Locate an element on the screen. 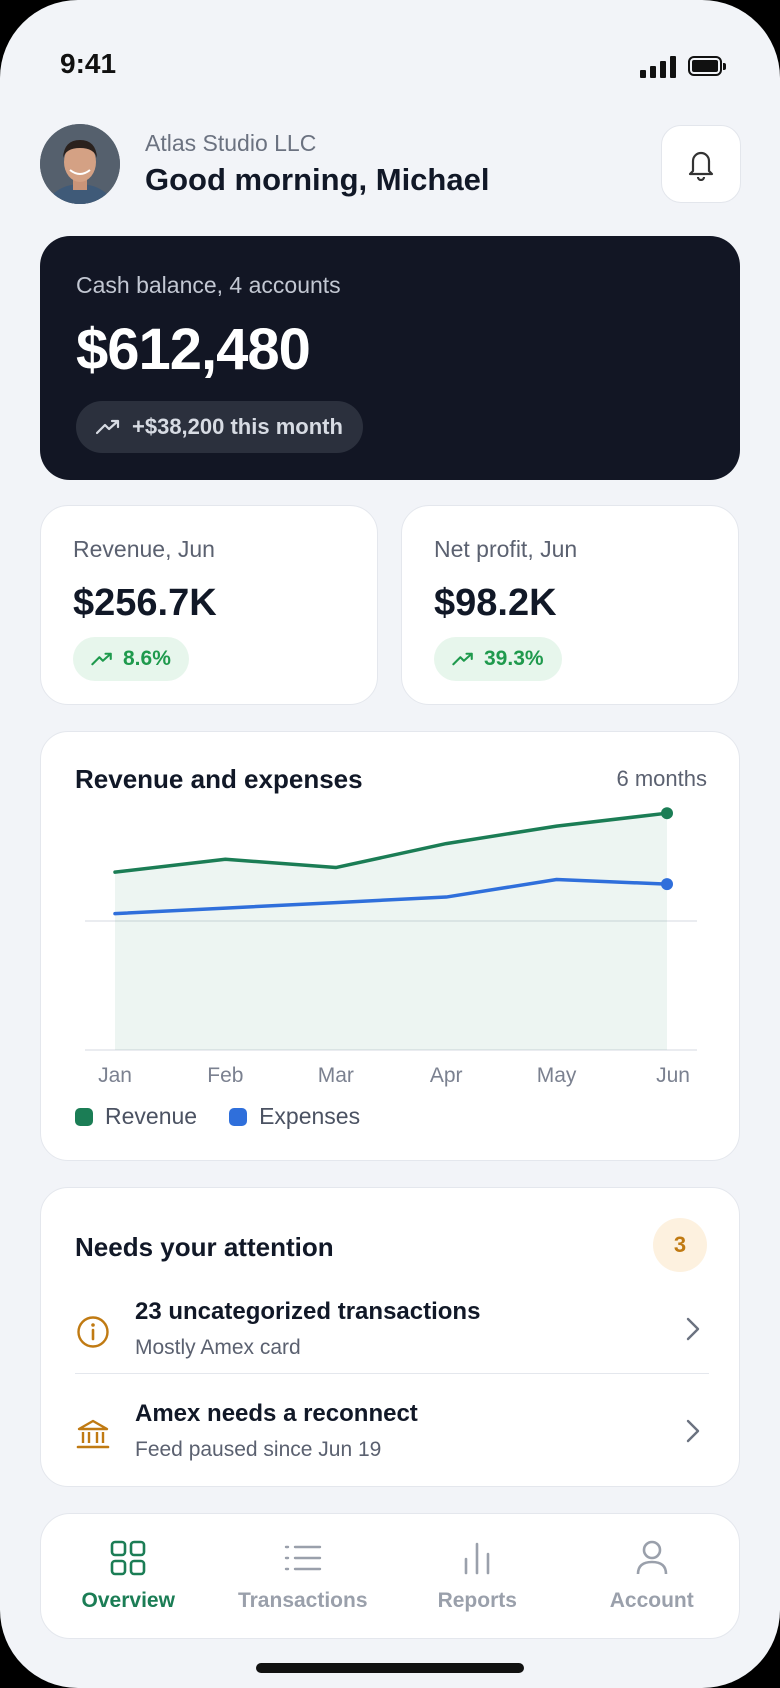 The width and height of the screenshot is (780, 1688). legend-item-revenue: Revenue is located at coordinates (136, 1116).